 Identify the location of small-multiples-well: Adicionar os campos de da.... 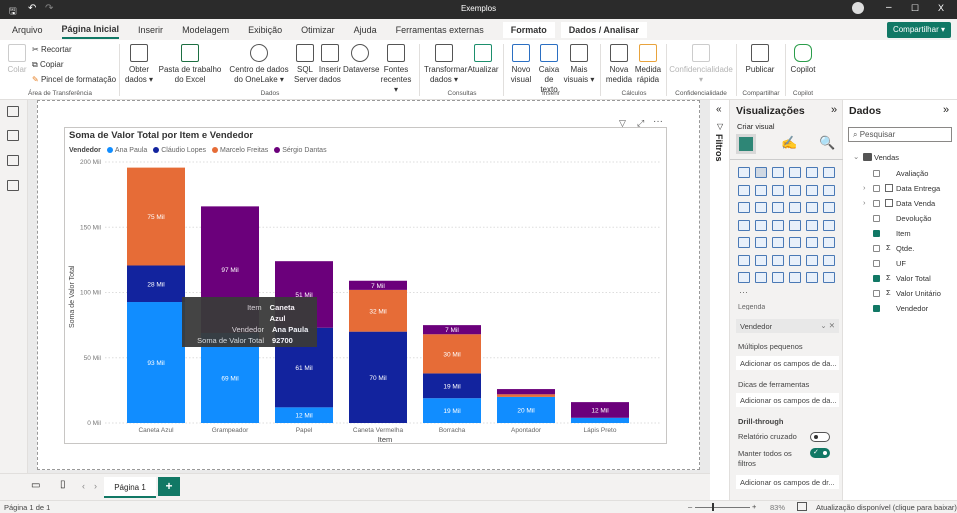
(787, 363).